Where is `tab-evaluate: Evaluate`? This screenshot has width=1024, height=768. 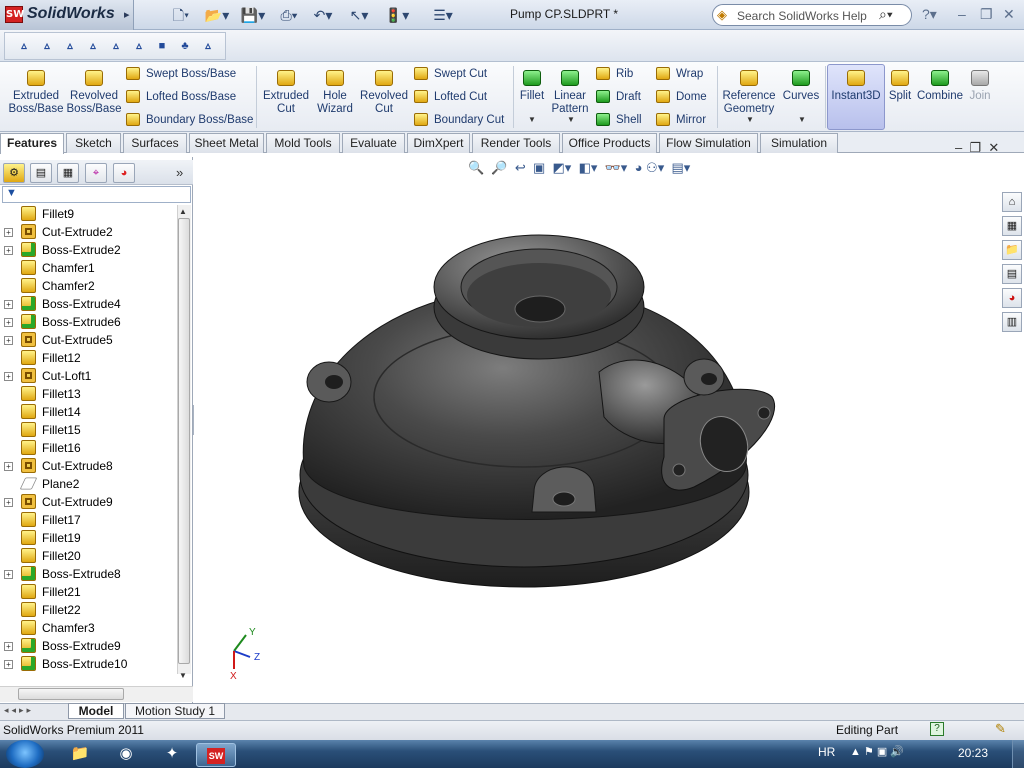
tab-evaluate: Evaluate is located at coordinates (373, 143).